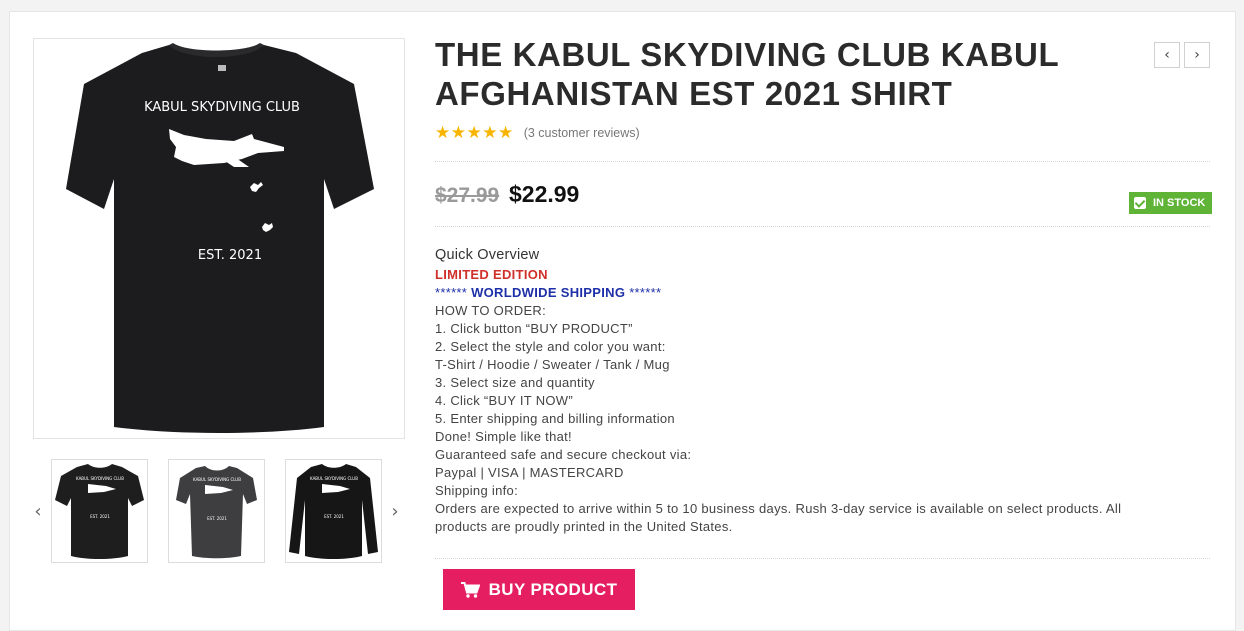 This screenshot has width=1244, height=631. Describe the element at coordinates (99, 511) in the screenshot. I see `thumbnail-t-shirt: KABUL SKYDIVING CLUB EST. 2021` at that location.